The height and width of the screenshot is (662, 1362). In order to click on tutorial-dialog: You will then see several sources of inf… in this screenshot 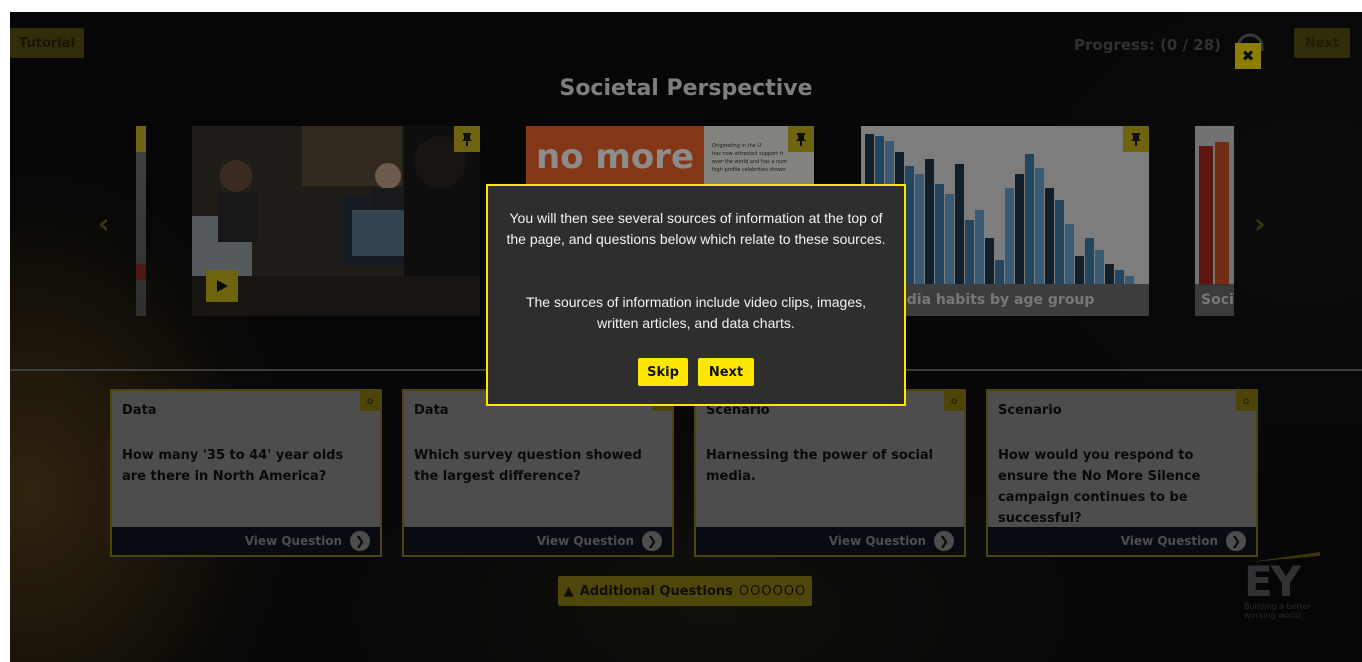, I will do `click(696, 295)`.